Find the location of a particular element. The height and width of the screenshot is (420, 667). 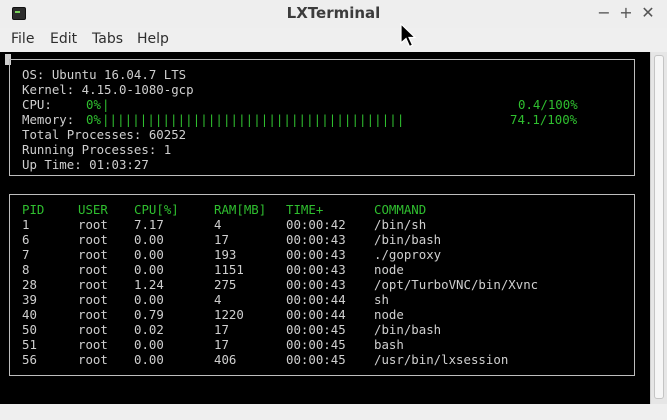

table-cell-pid: 39 is located at coordinates (29, 299).